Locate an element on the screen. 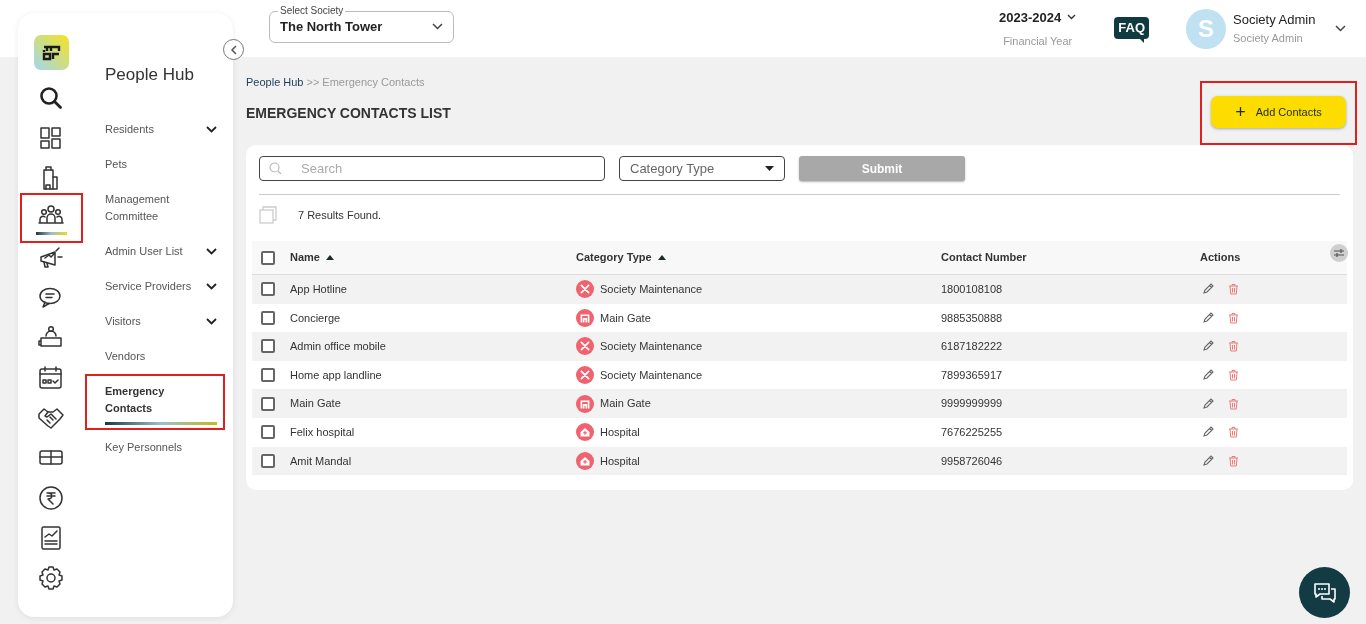  table-cell-text: Home app landline is located at coordinates (336, 375).